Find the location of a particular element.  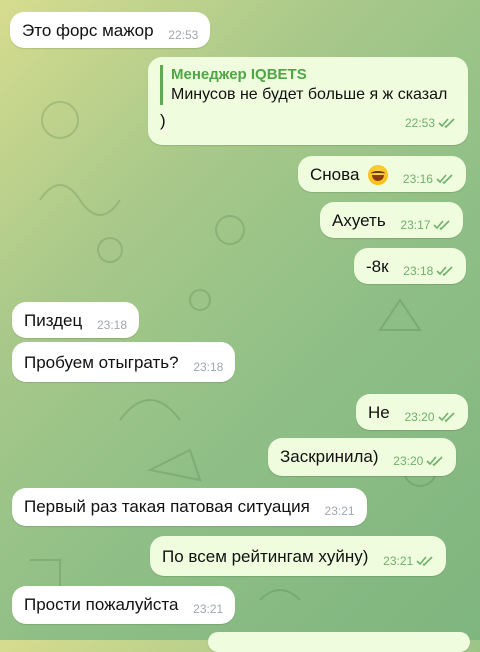

message-bubble: Ахуеть 23:17 is located at coordinates (392, 220).